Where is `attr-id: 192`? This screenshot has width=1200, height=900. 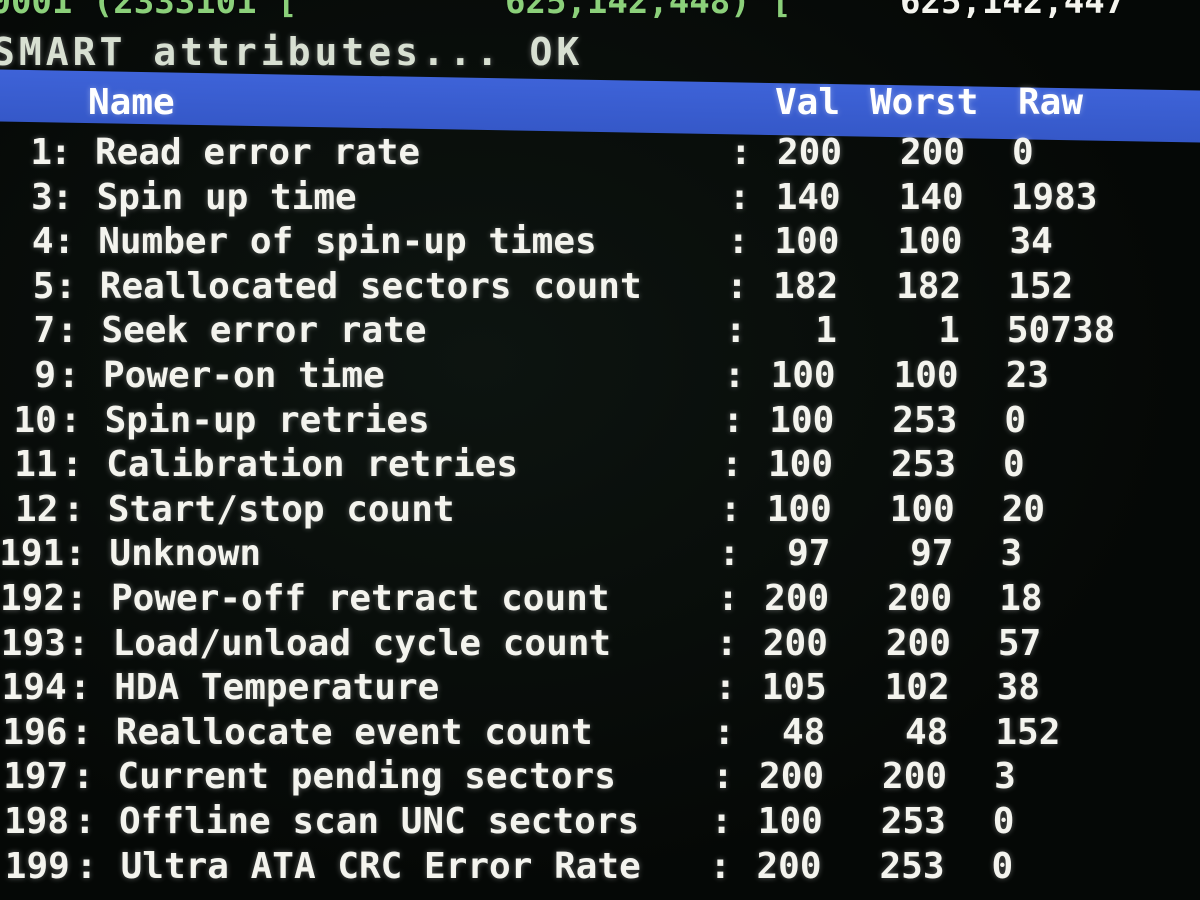 attr-id: 192 is located at coordinates (33, 598).